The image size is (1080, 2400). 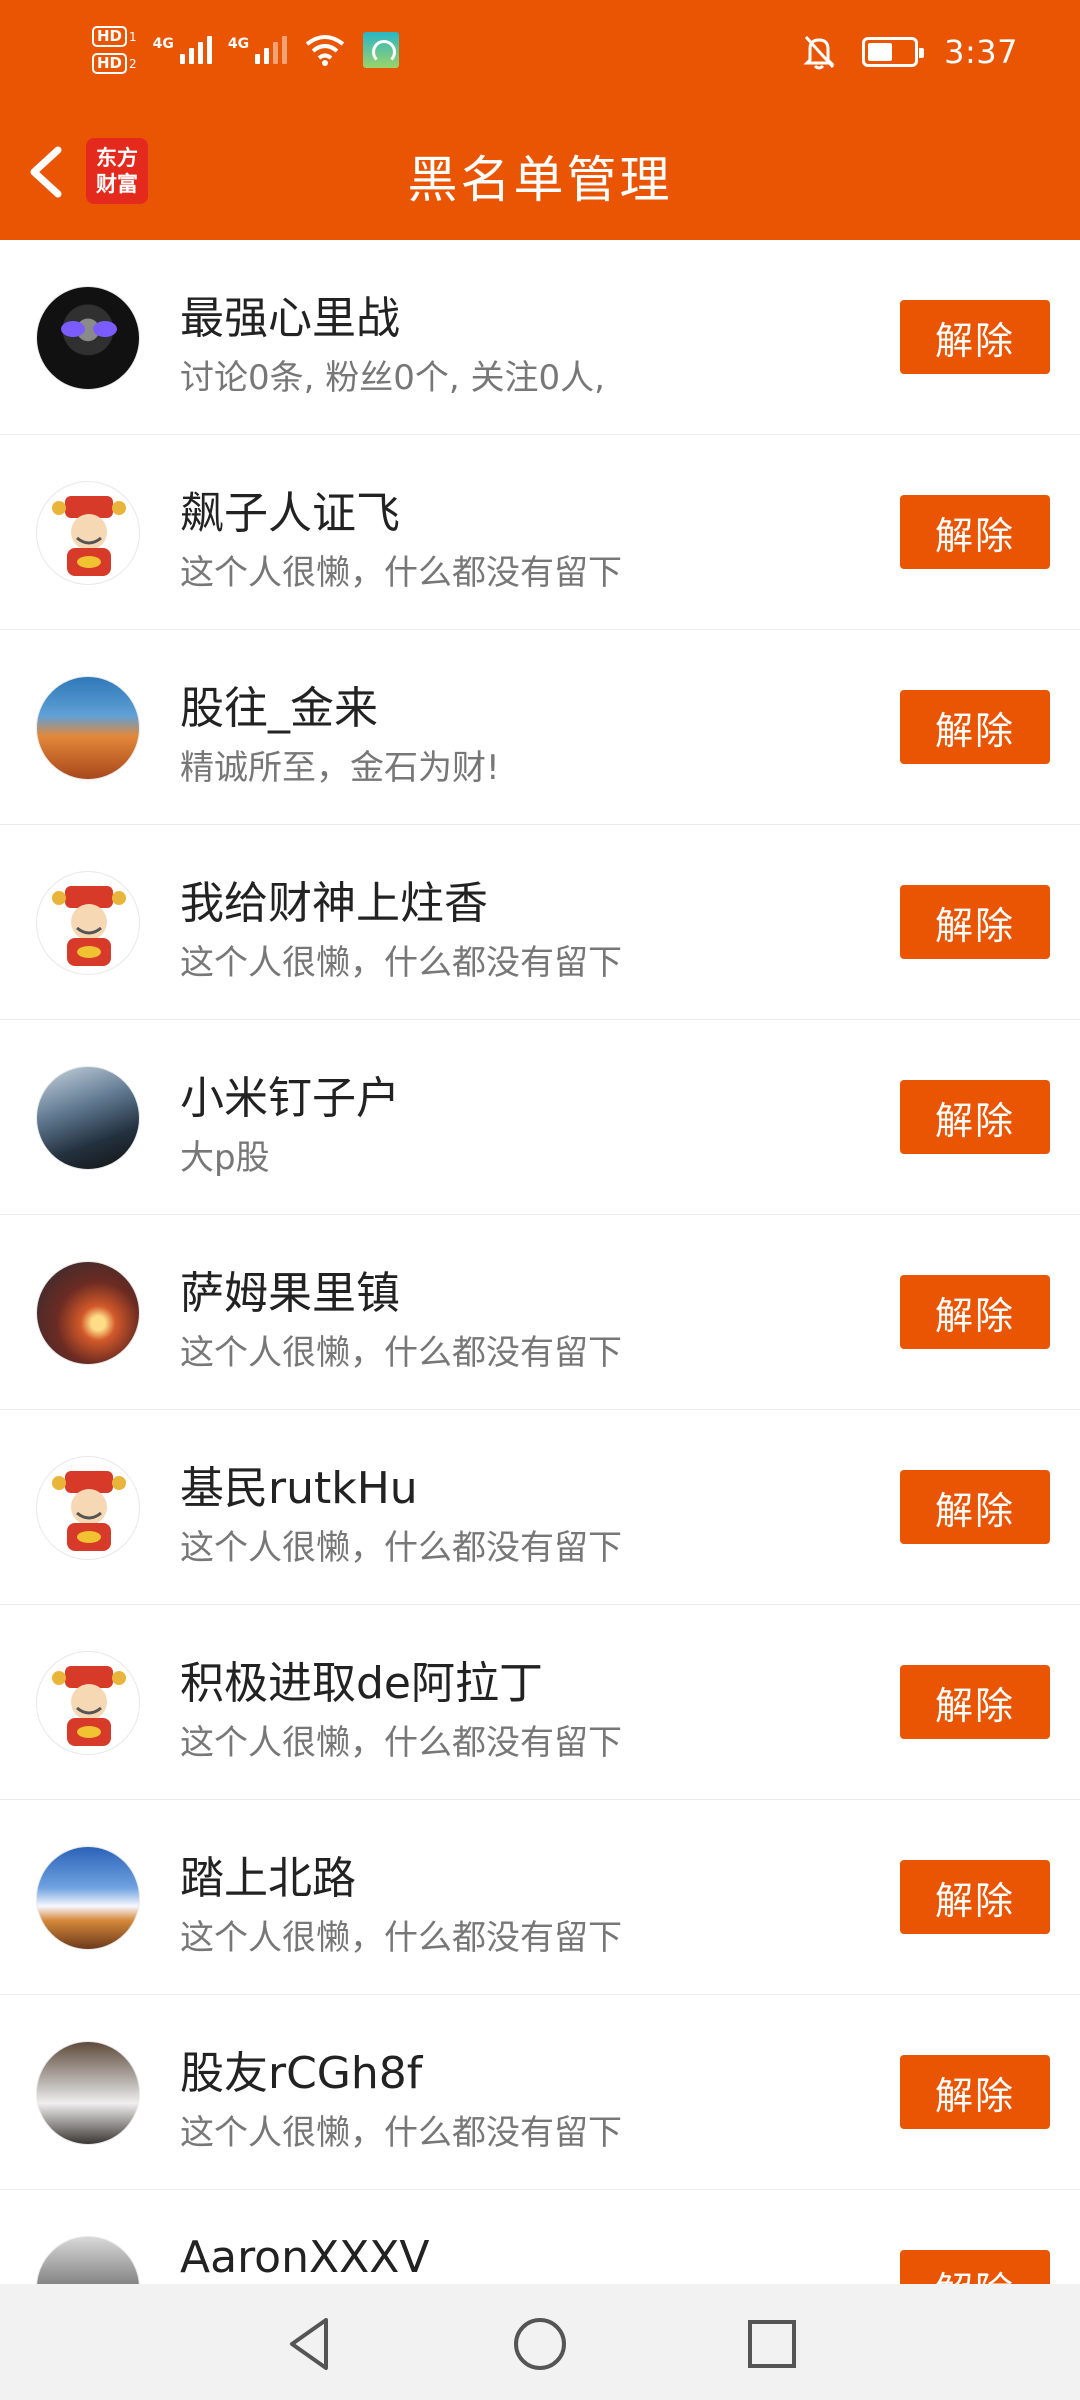 I want to click on nav-recents-icon, so click(x=772, y=2344).